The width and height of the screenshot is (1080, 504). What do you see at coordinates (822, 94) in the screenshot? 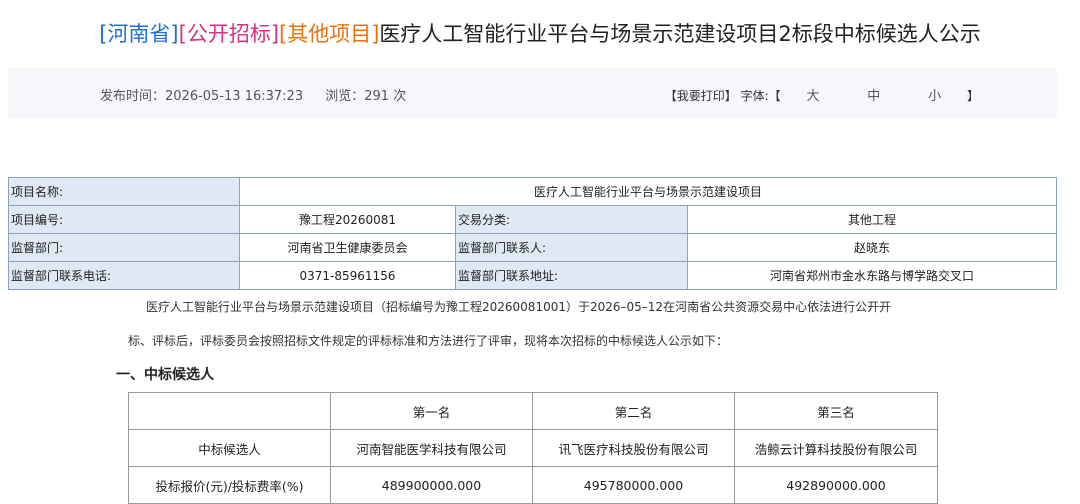
I see `toolbar: 【我要打印】 字体:【 大 中 小 】` at bounding box center [822, 94].